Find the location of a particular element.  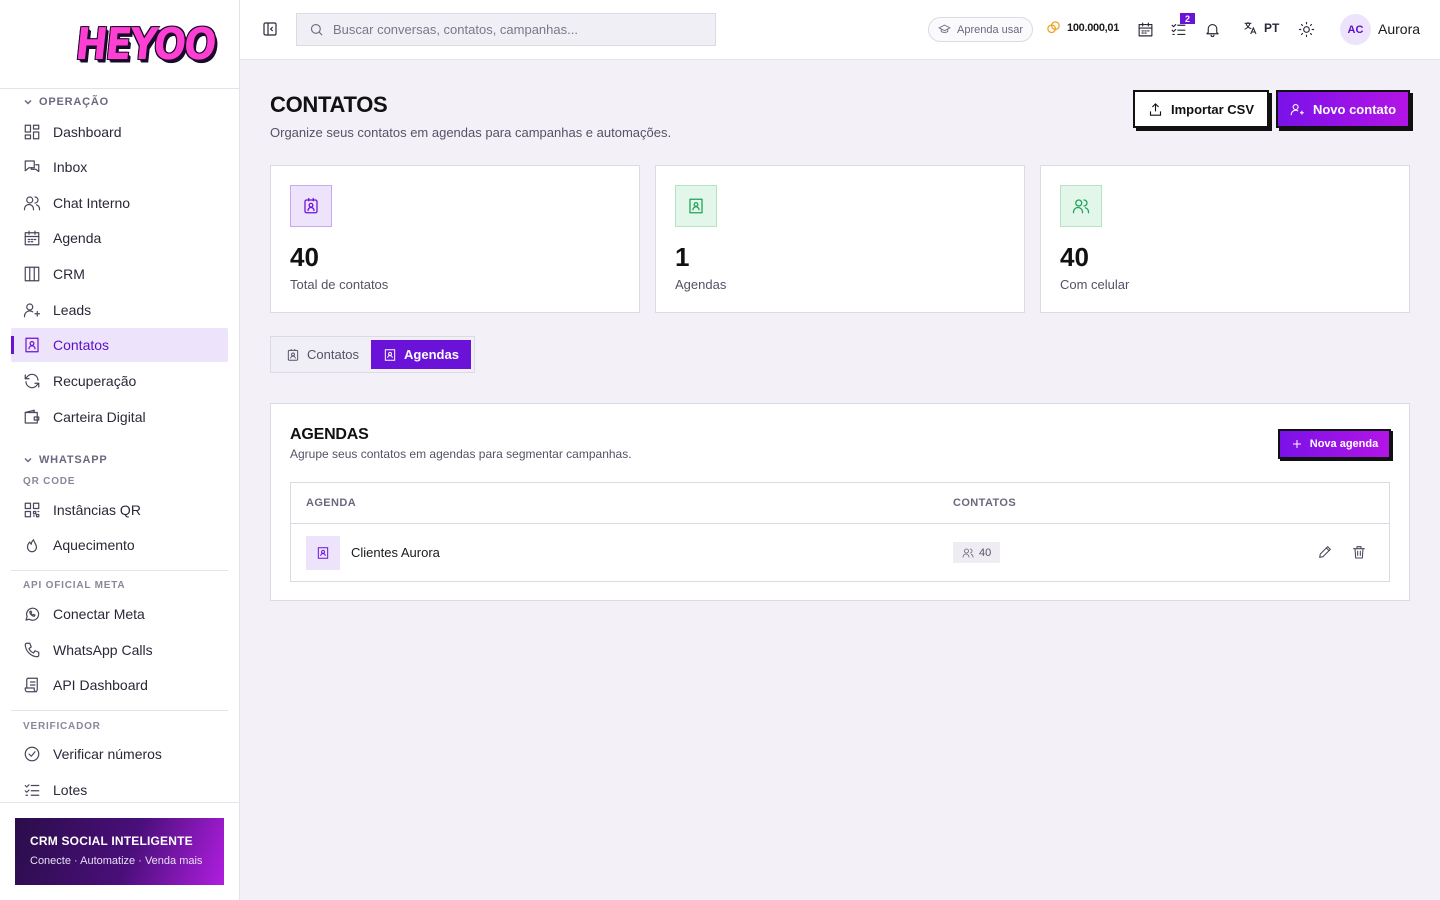

tab-contatos: Contatos is located at coordinates (322, 354).